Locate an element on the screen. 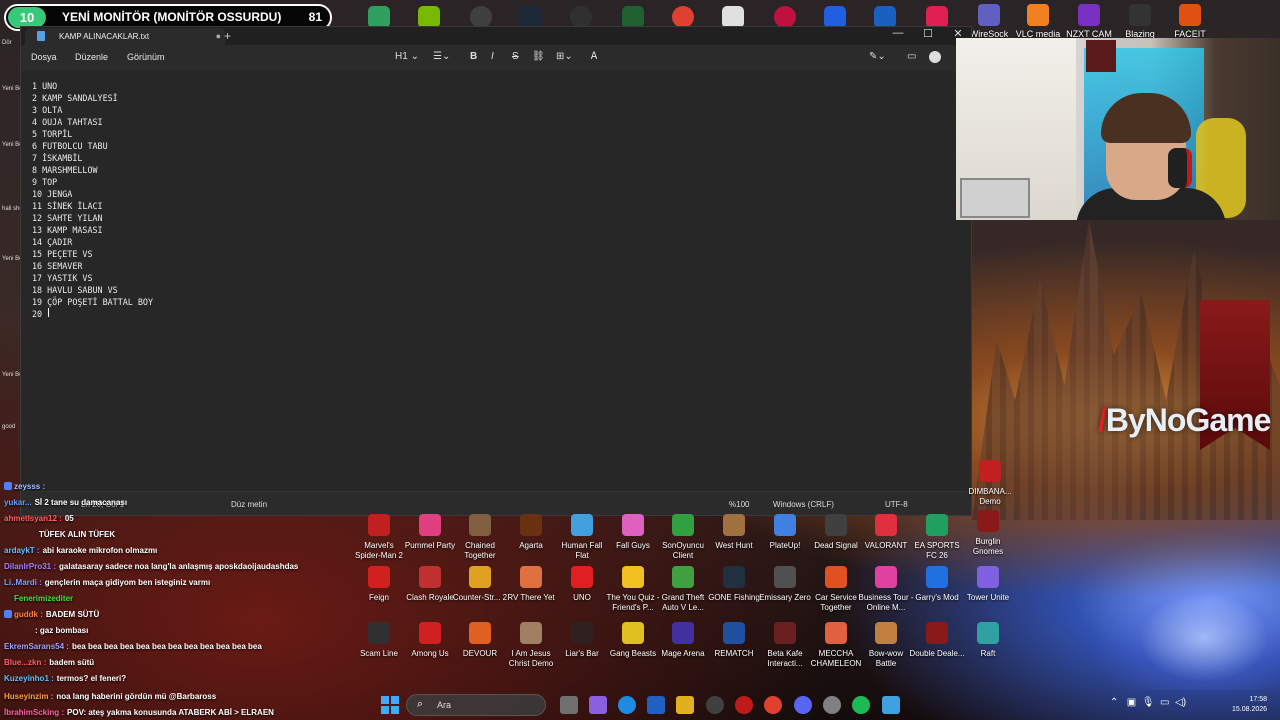 This screenshot has height=720, width=1280. volume-icon: ◁) is located at coordinates (1180, 702).